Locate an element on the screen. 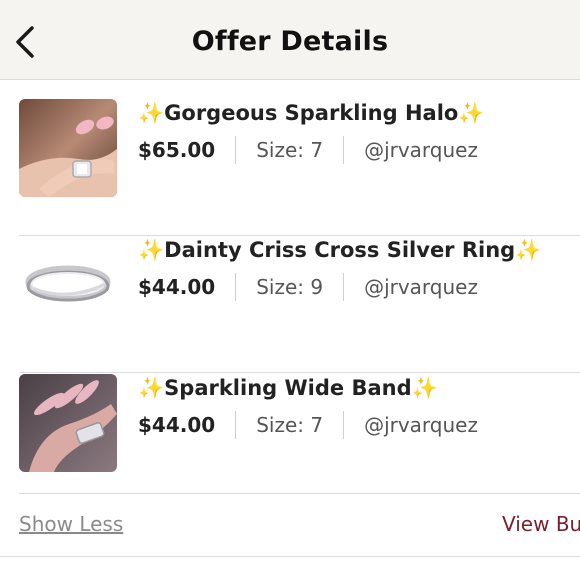  view-bundle-link: View Bu is located at coordinates (541, 524).